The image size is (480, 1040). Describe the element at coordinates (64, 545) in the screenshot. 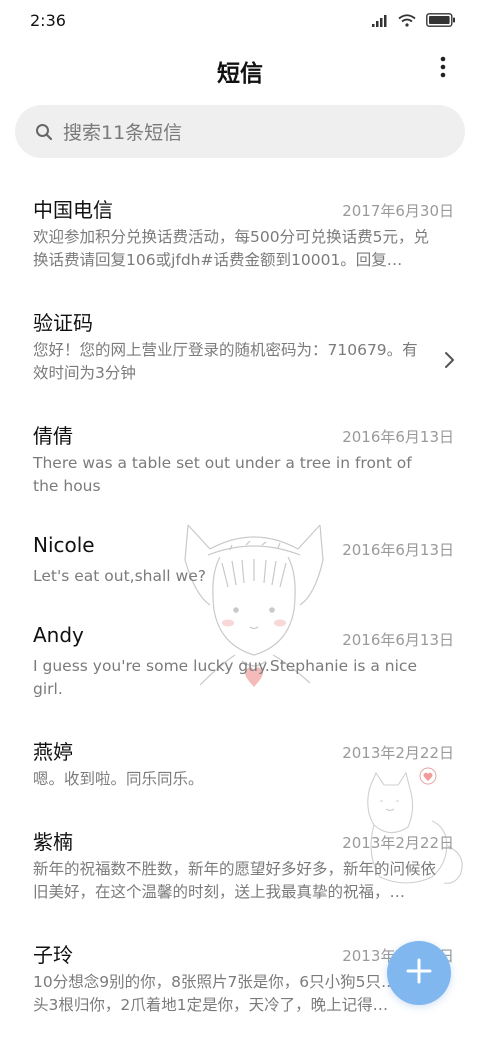

I see `contact-name: Nicole` at that location.